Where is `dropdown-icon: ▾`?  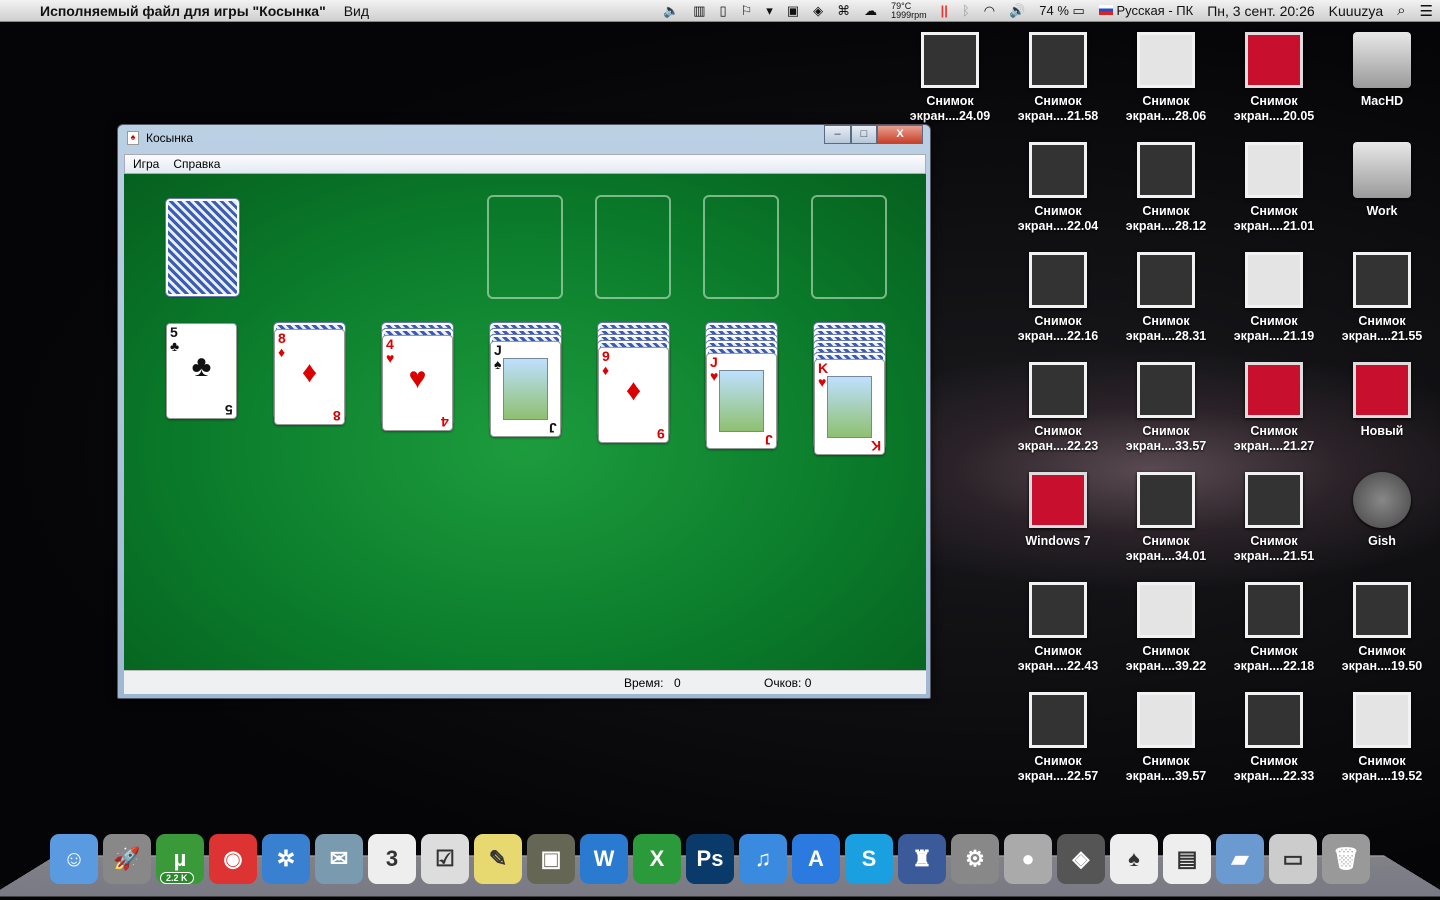 dropdown-icon: ▾ is located at coordinates (769, 11).